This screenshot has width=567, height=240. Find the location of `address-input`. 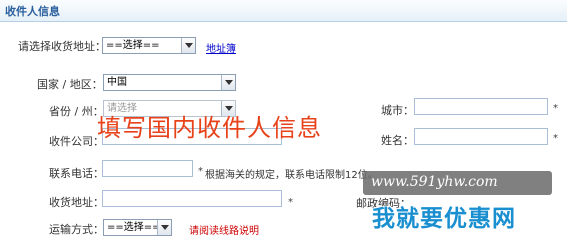

address-input is located at coordinates (192, 198).